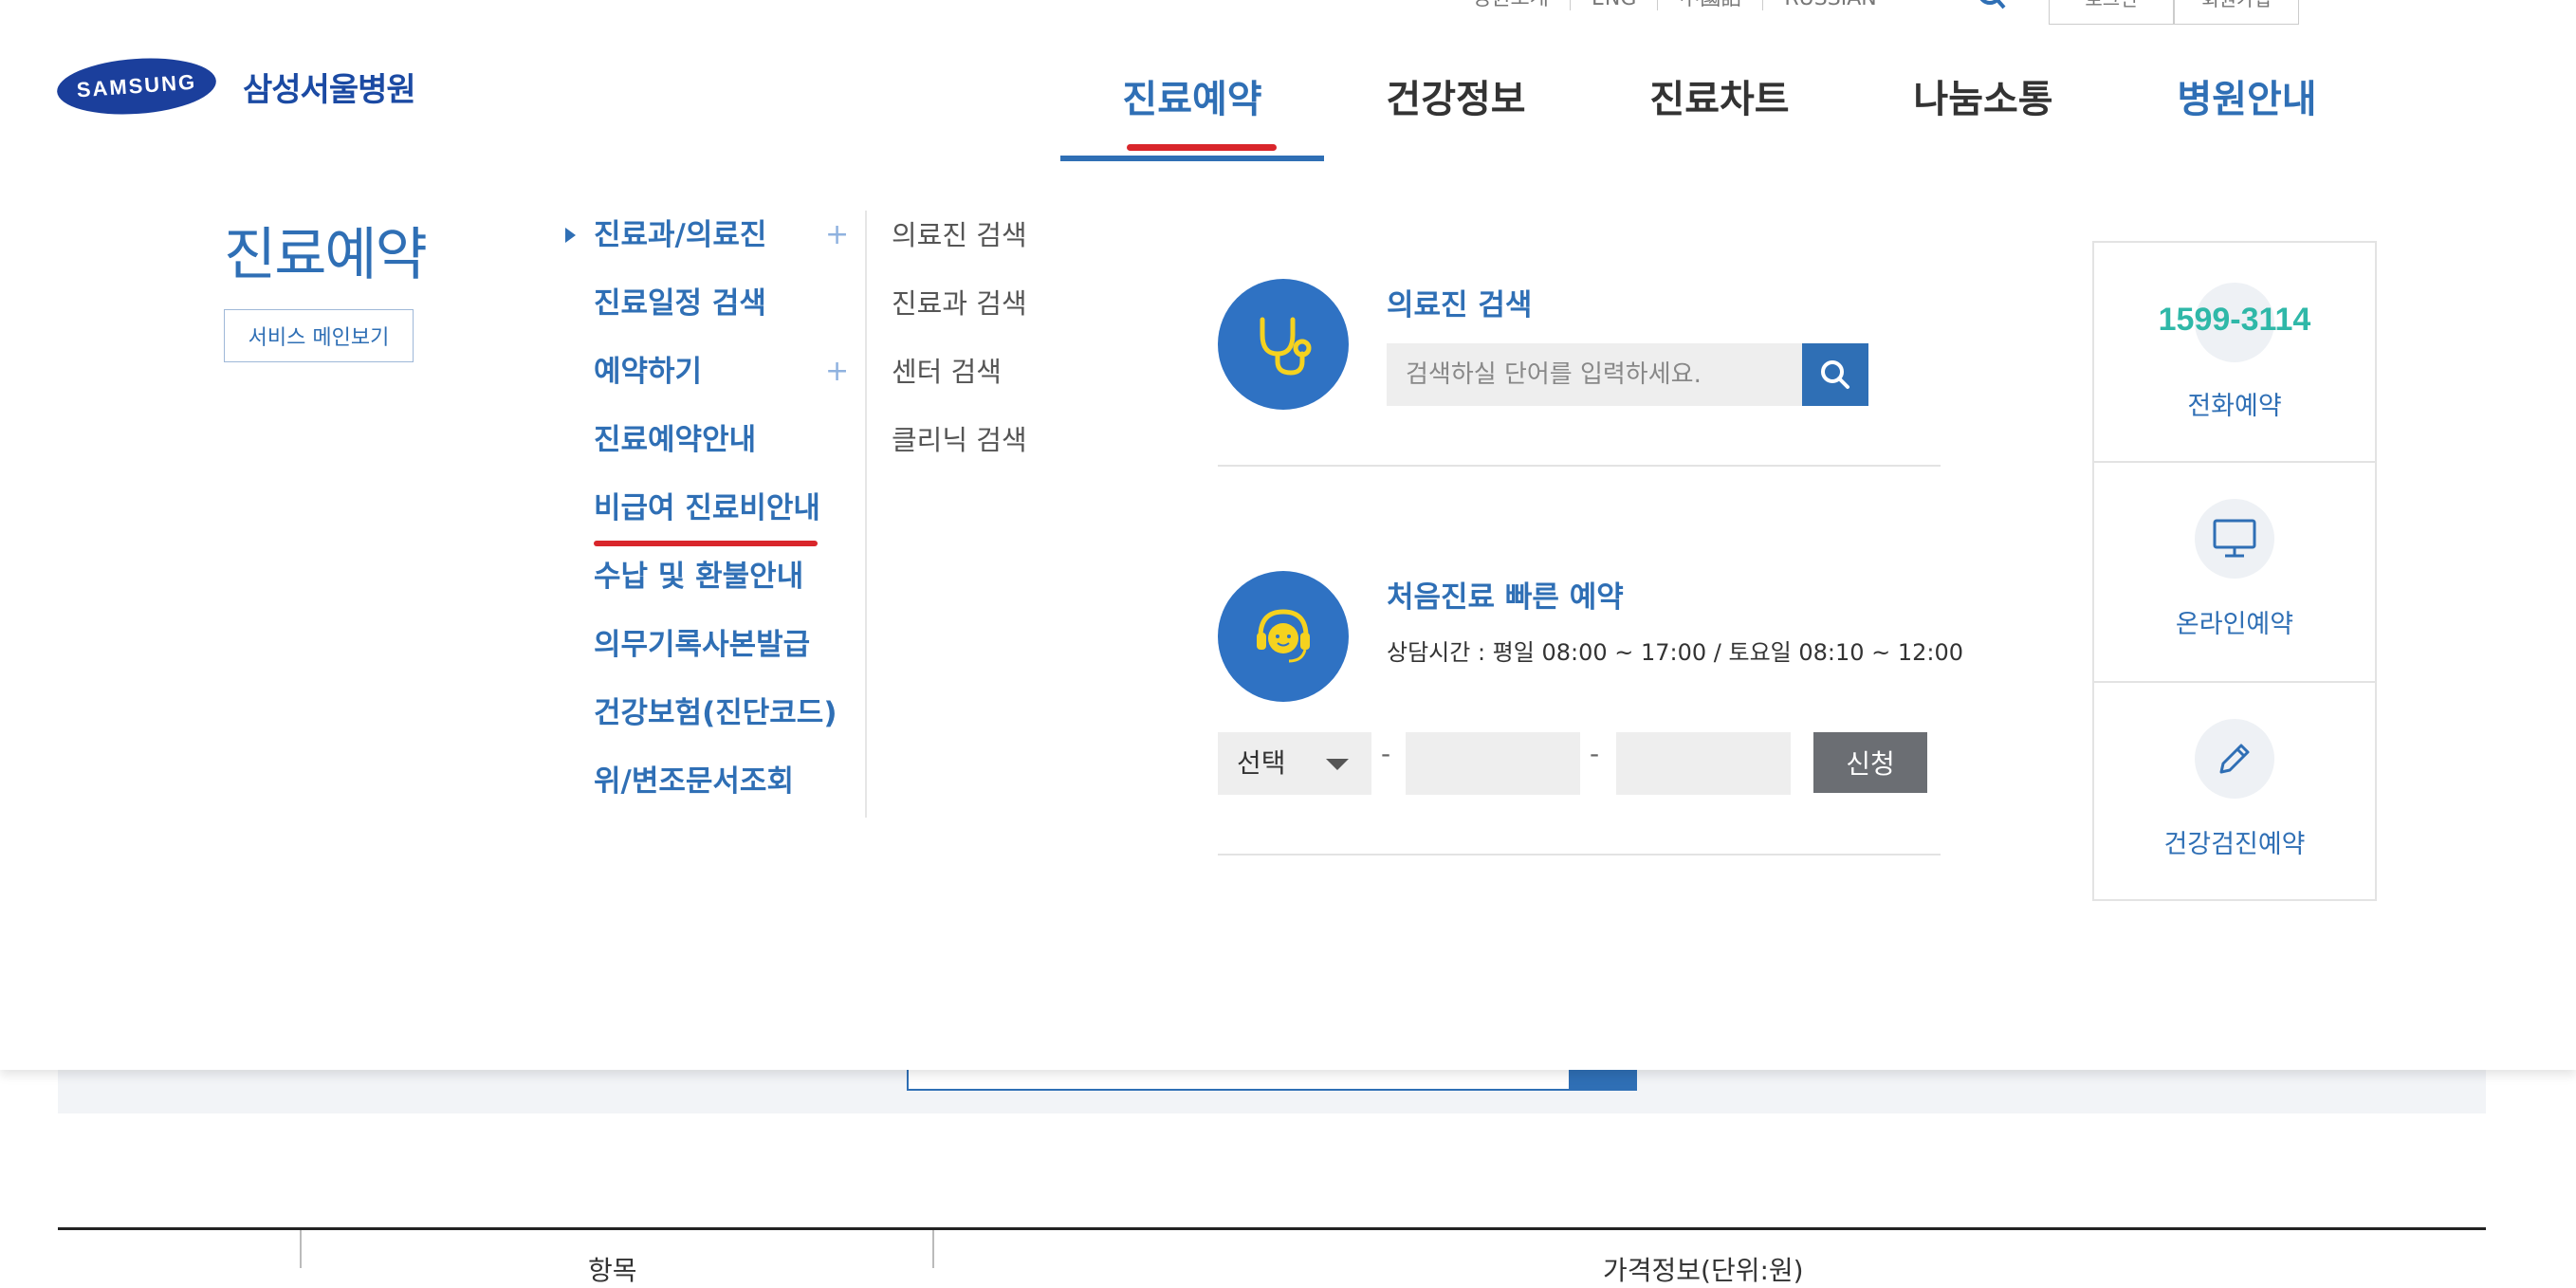 The image size is (2576, 1288). I want to click on section-title: 진료예약, so click(326, 255).